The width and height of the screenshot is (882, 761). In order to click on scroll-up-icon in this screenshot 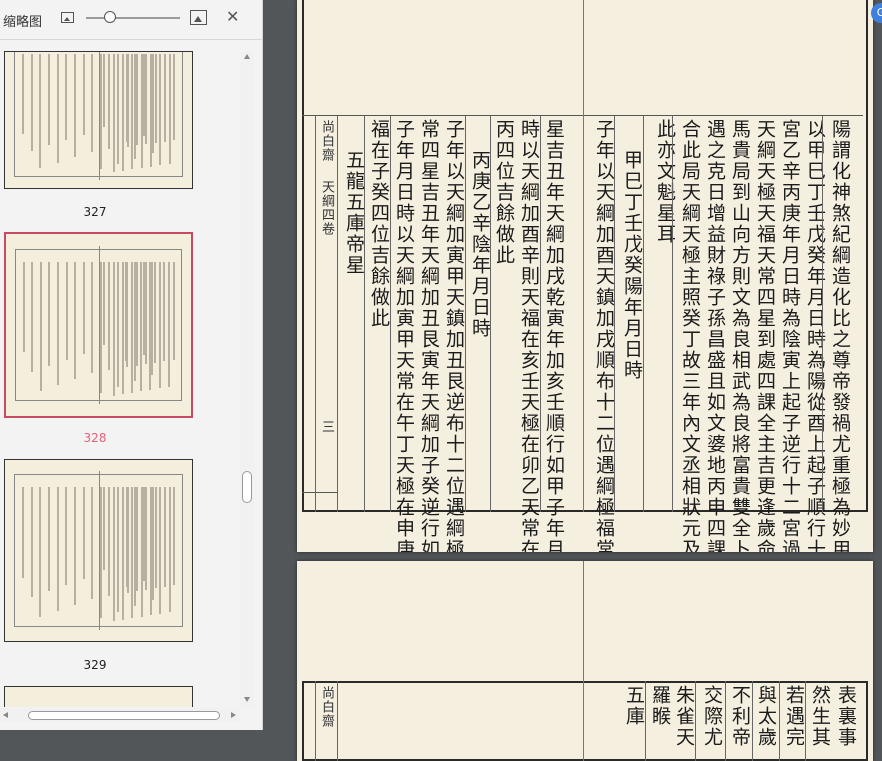, I will do `click(247, 56)`.